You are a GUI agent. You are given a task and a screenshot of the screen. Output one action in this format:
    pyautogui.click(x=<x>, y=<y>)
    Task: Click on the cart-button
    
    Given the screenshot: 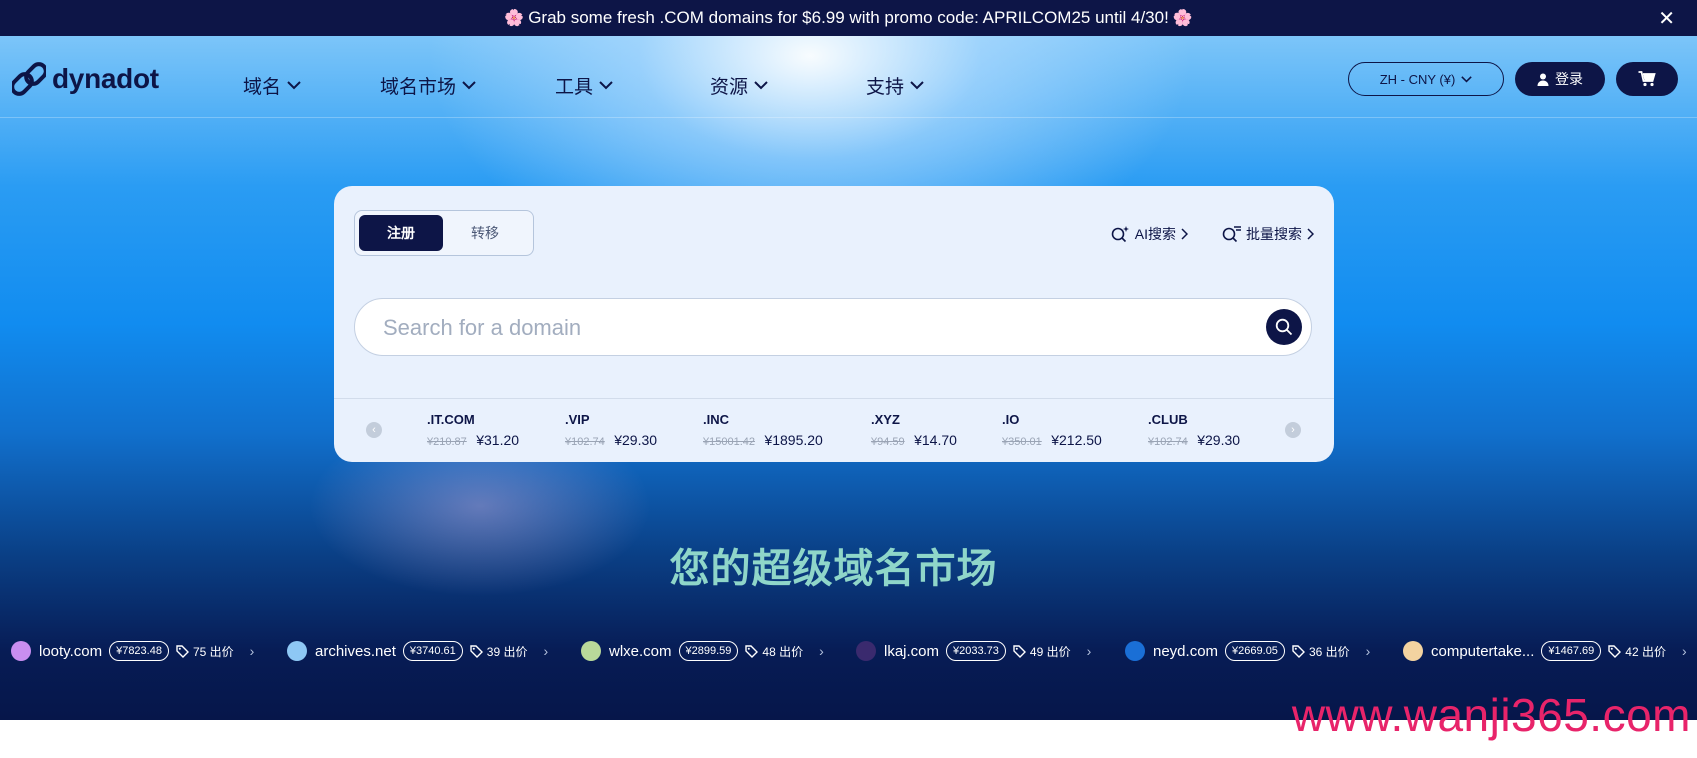 What is the action you would take?
    pyautogui.click(x=1647, y=79)
    